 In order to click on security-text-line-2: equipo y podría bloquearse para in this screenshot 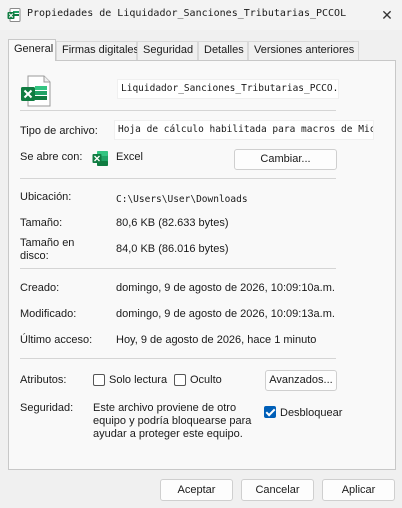, I will do `click(172, 421)`.